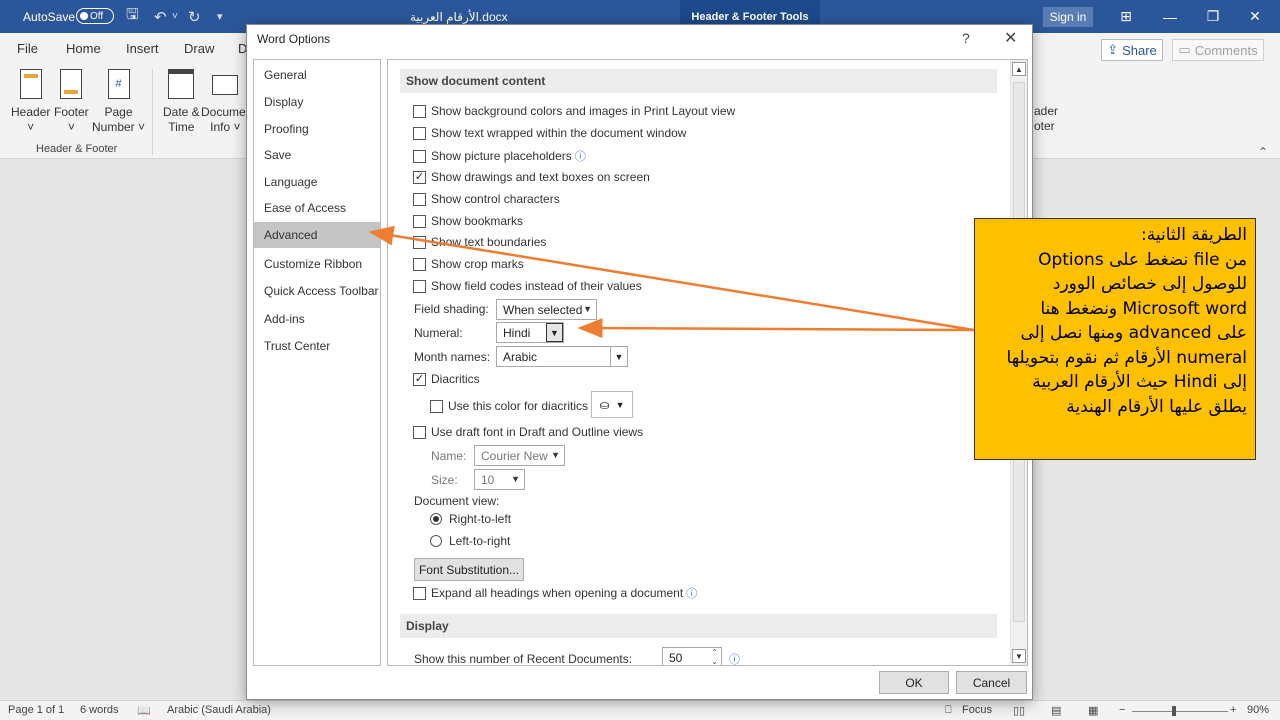 This screenshot has height=720, width=1280. Describe the element at coordinates (468, 264) in the screenshot. I see `option-crop-marks: Show crop marks` at that location.